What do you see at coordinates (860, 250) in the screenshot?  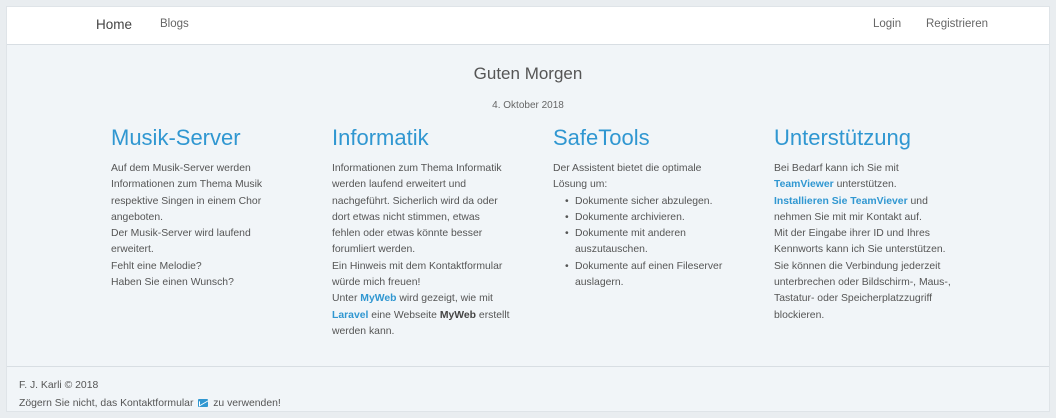 I see `support-text-line: Kennworts kann ich Sie unterstützen.` at bounding box center [860, 250].